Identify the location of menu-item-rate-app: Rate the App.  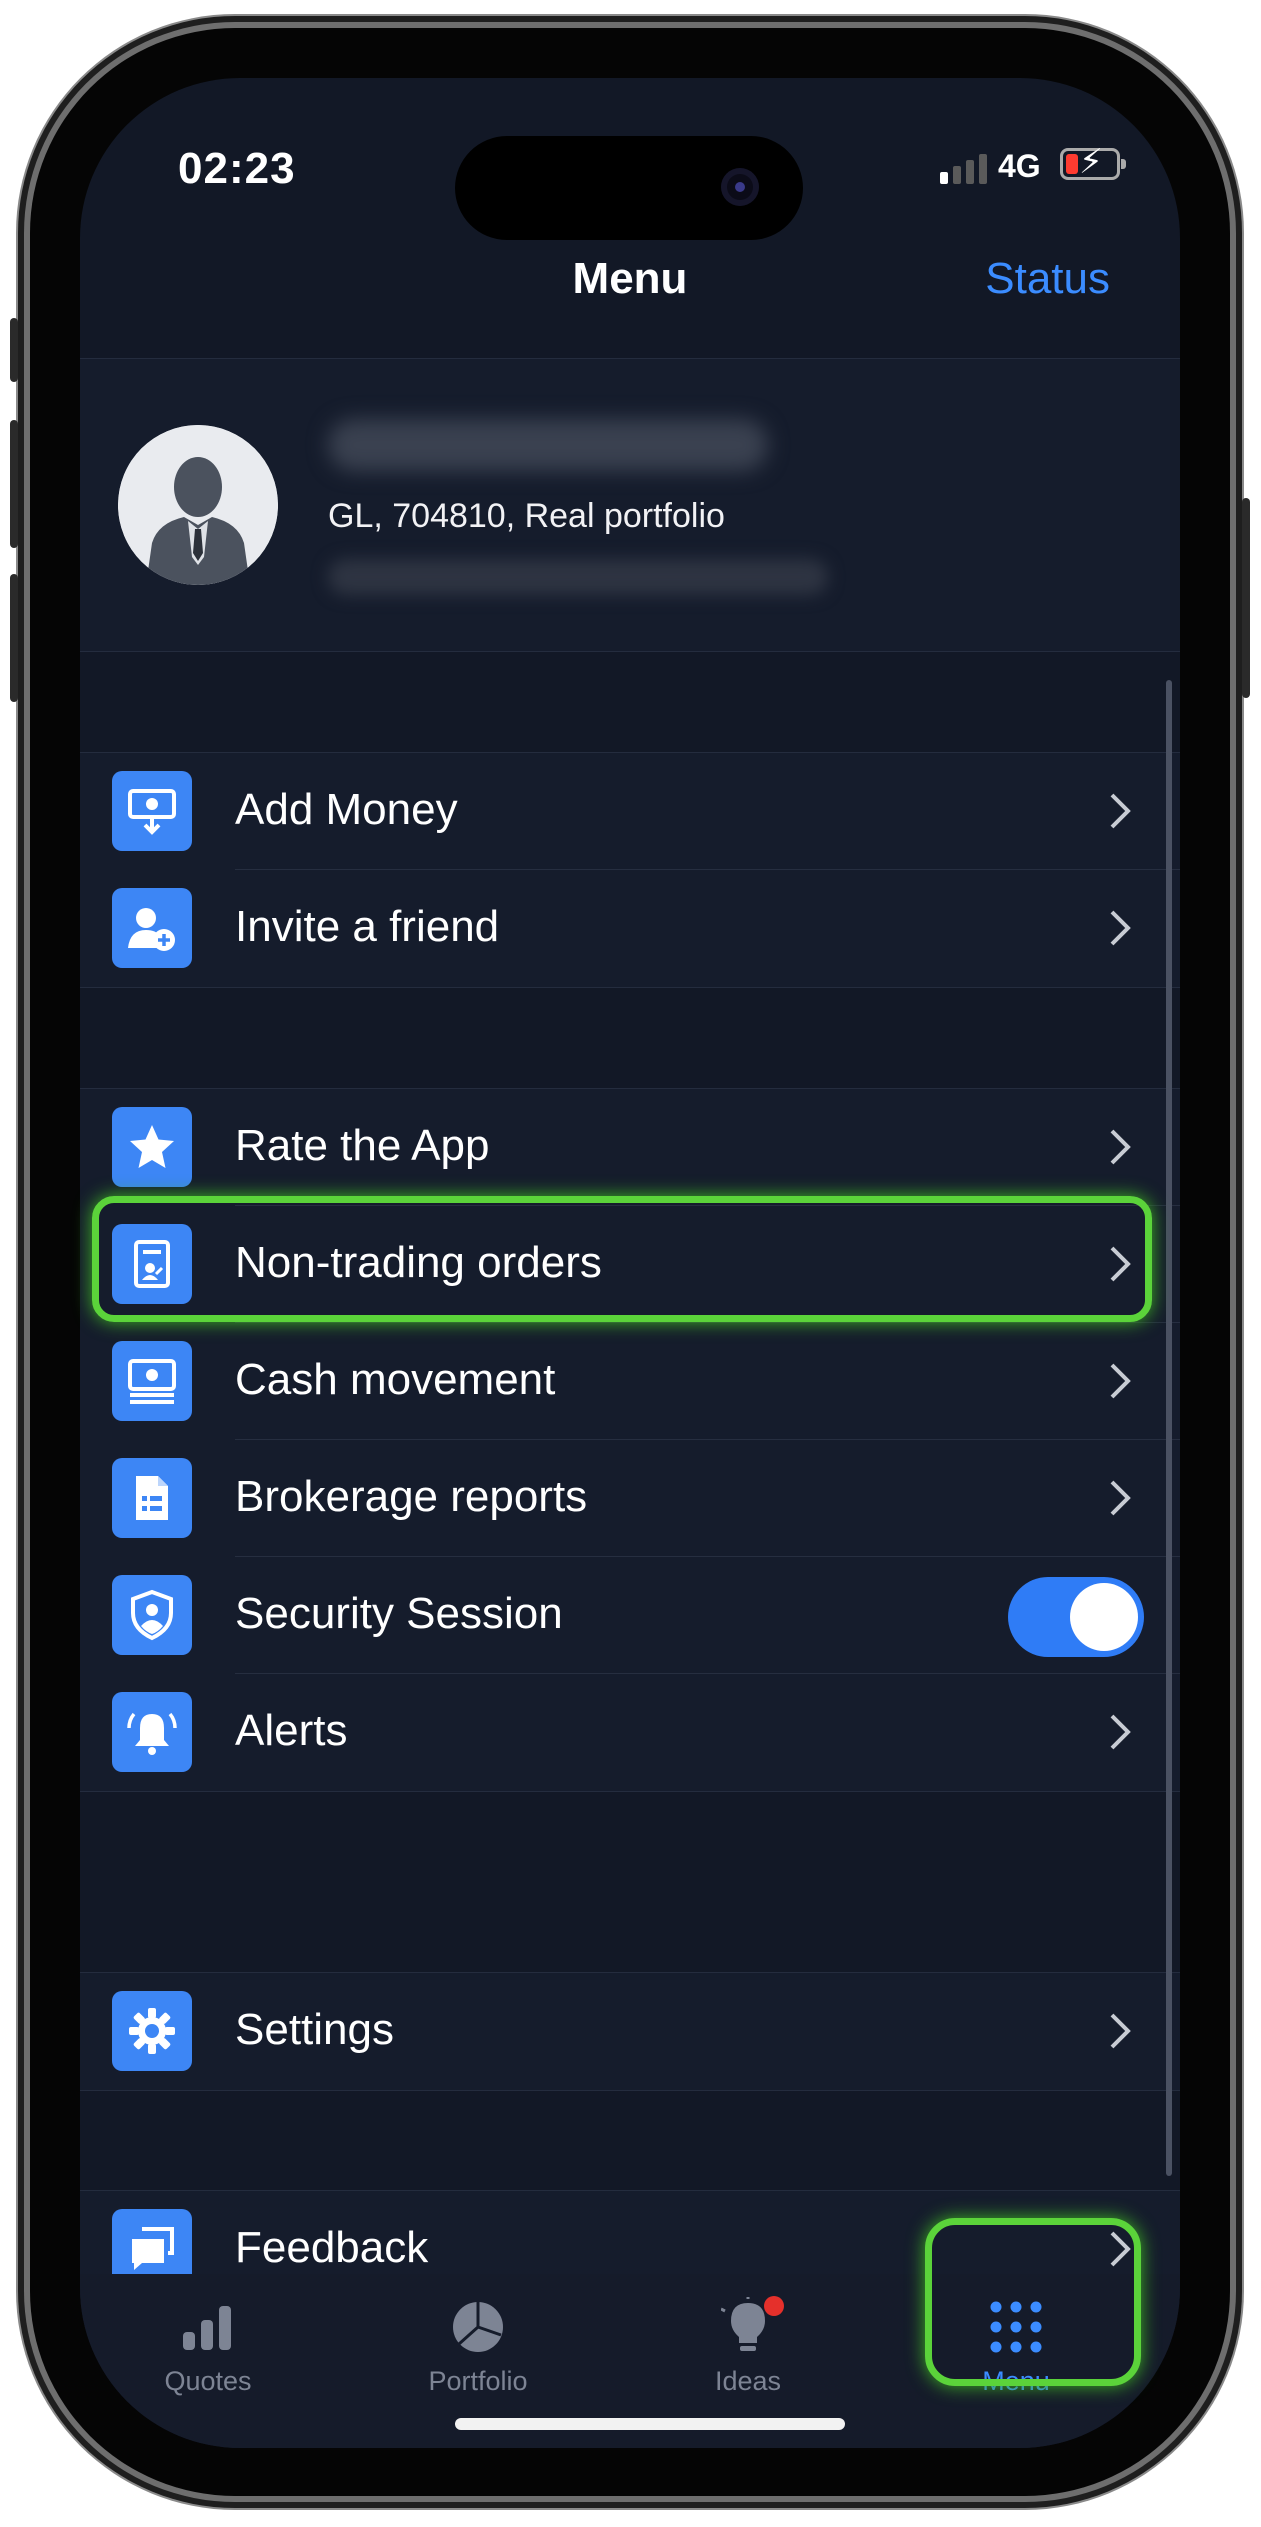
(630, 1147).